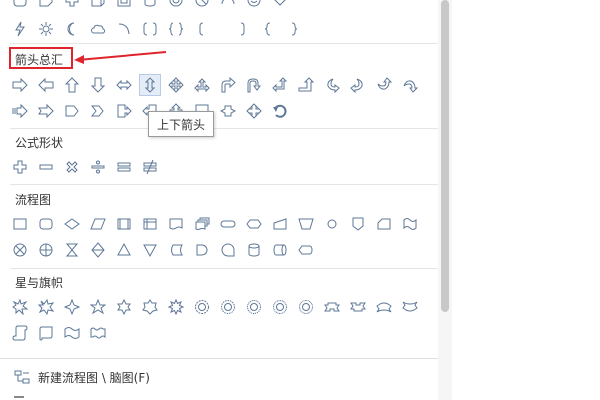 This screenshot has height=400, width=600. What do you see at coordinates (202, 307) in the screenshot?
I see `10-point-star-icon` at bounding box center [202, 307].